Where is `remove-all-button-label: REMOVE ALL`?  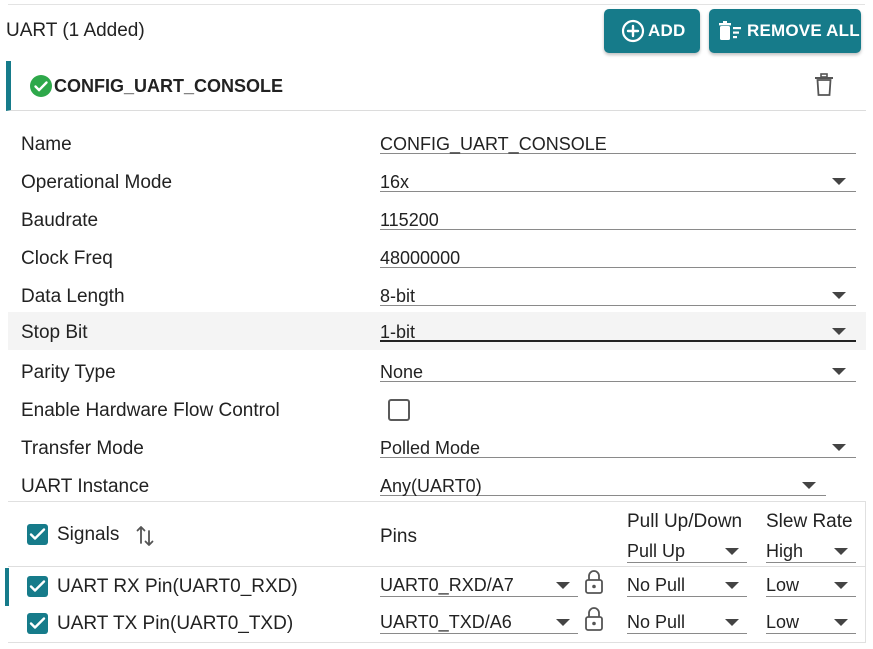 remove-all-button-label: REMOVE ALL is located at coordinates (803, 30).